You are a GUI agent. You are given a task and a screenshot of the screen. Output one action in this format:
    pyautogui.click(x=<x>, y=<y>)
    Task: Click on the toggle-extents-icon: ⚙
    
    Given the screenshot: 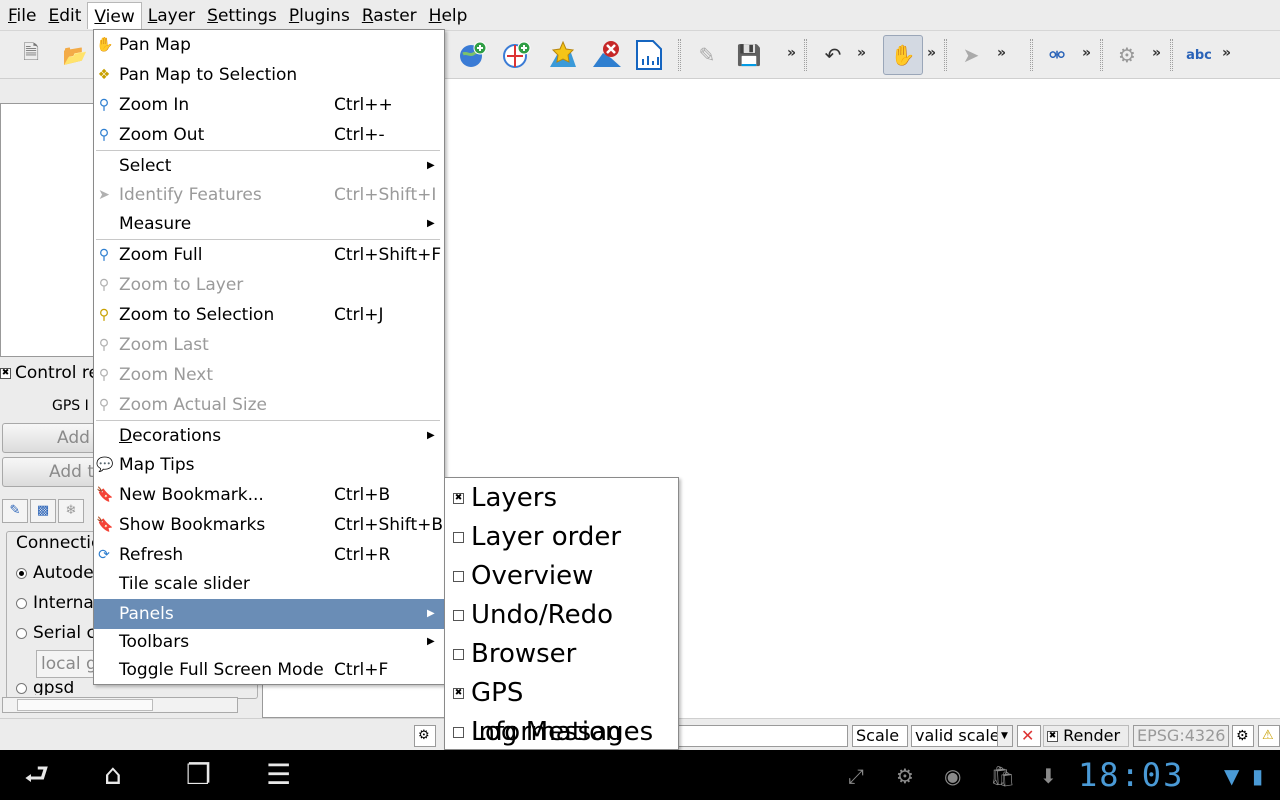 What is the action you would take?
    pyautogui.click(x=425, y=736)
    